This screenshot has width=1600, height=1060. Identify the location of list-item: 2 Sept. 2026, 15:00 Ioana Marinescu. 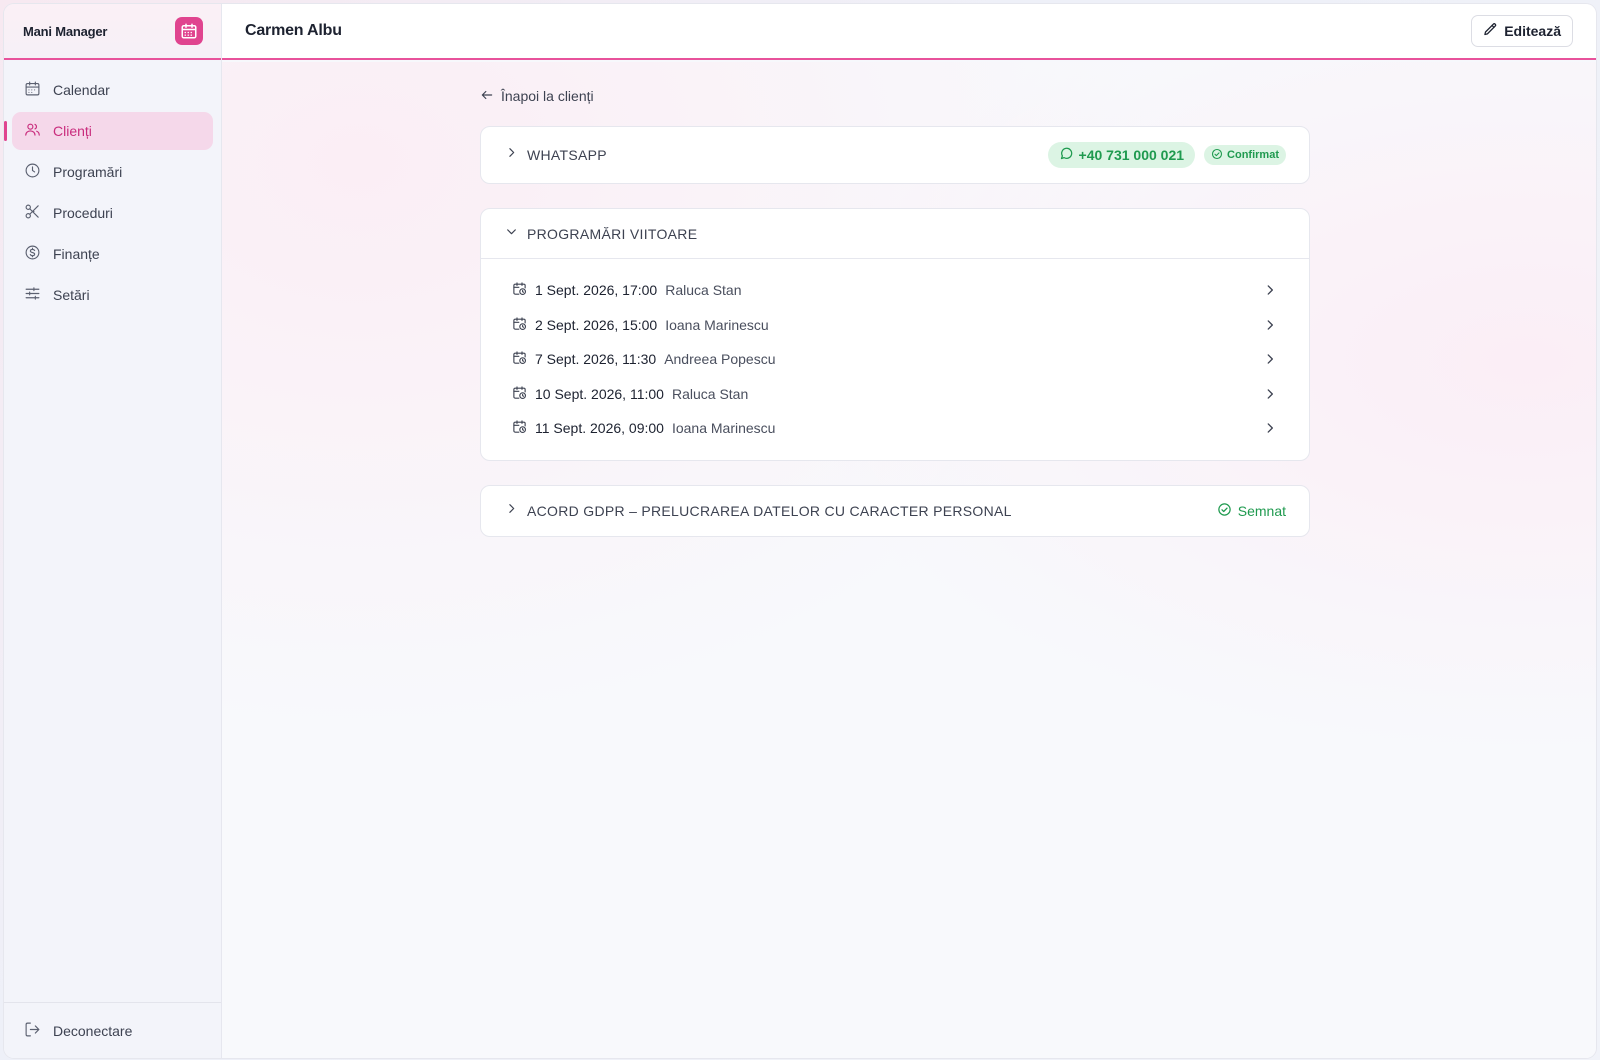
(895, 325).